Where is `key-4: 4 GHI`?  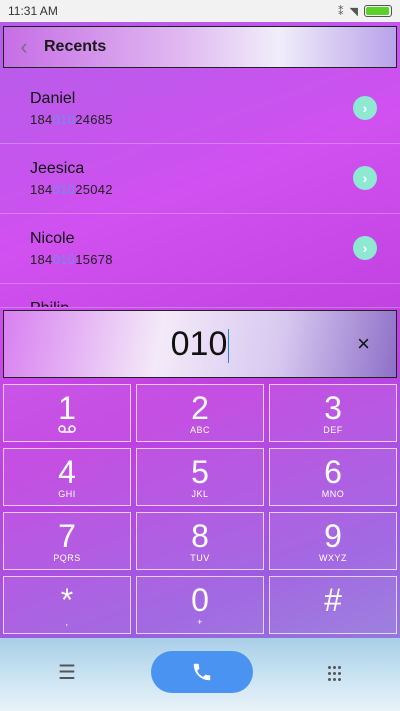 key-4: 4 GHI is located at coordinates (67, 477).